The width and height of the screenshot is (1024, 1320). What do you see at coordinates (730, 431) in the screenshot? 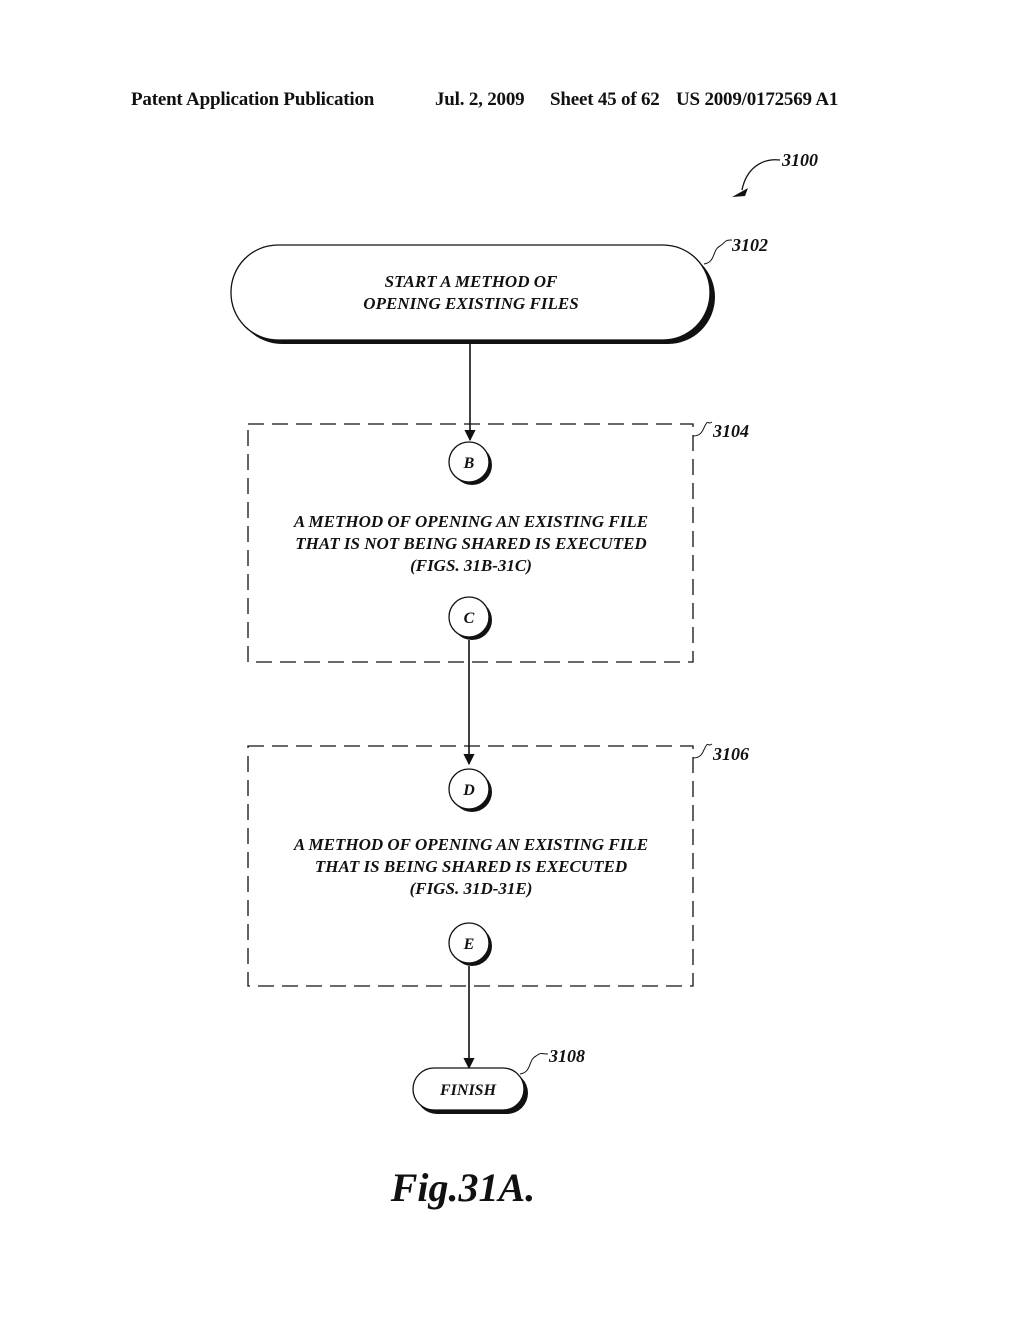
I see `ref-3104-label: 3104` at bounding box center [730, 431].